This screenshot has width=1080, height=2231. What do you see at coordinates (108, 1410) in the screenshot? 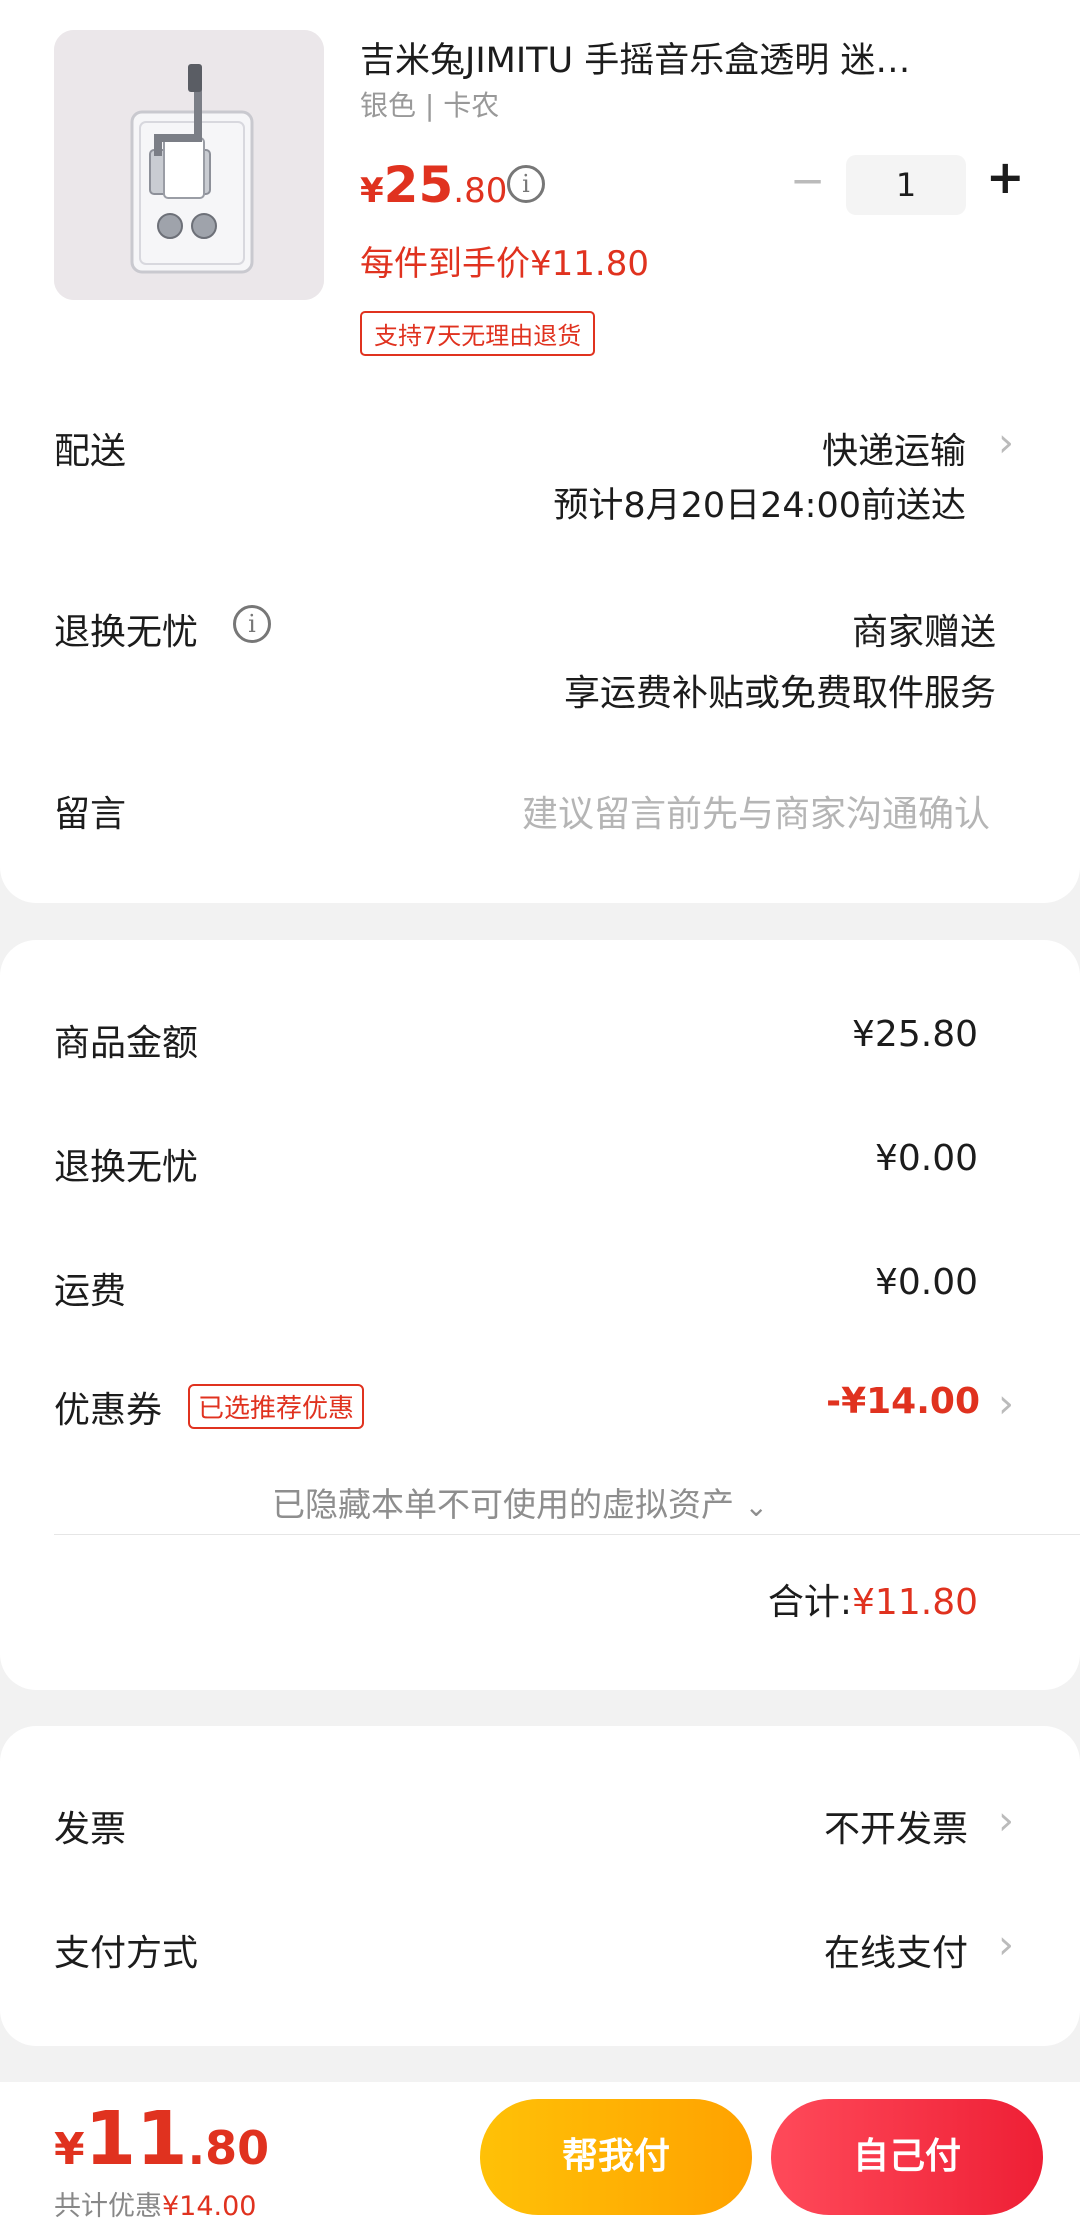
I see `coupon-label: 优惠券` at bounding box center [108, 1410].